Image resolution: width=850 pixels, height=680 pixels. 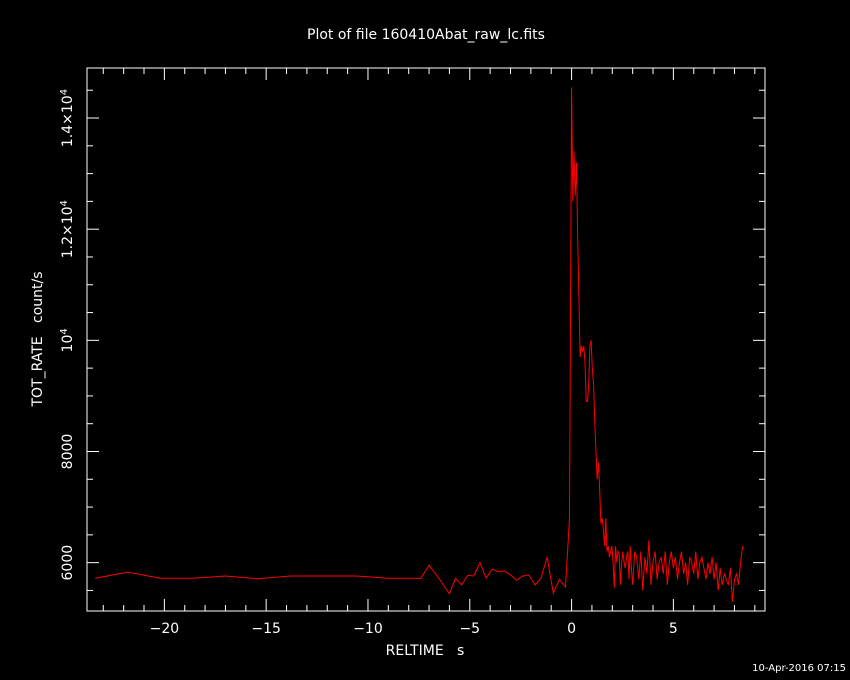 I want to click on x-tick-label: 0, so click(x=571, y=629).